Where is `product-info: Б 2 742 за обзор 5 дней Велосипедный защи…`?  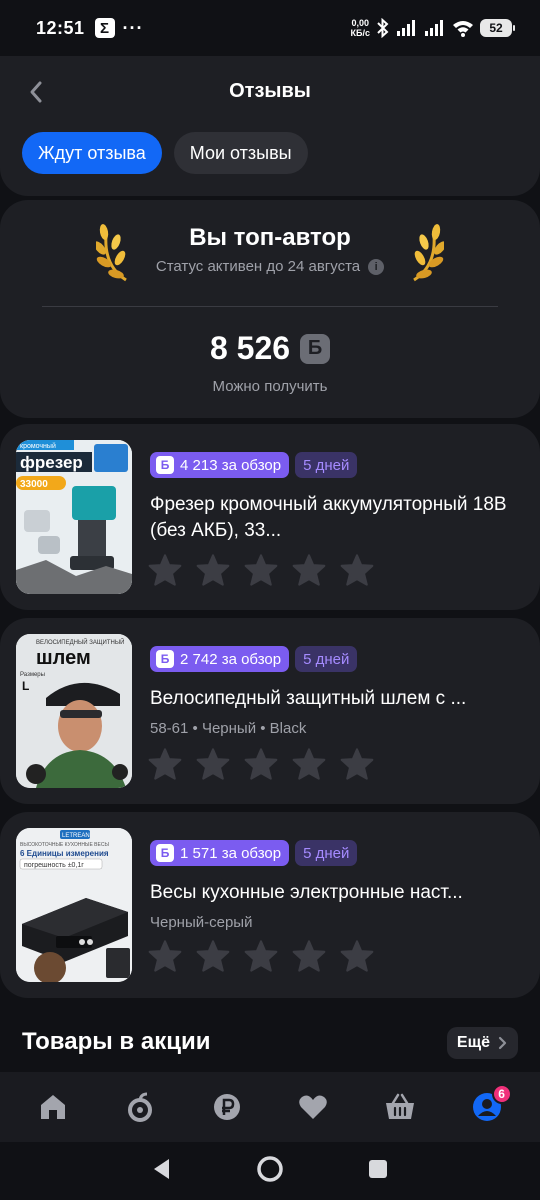
product-info: Б 2 742 за обзор 5 дней Велосипедный защи… is located at coordinates (335, 691).